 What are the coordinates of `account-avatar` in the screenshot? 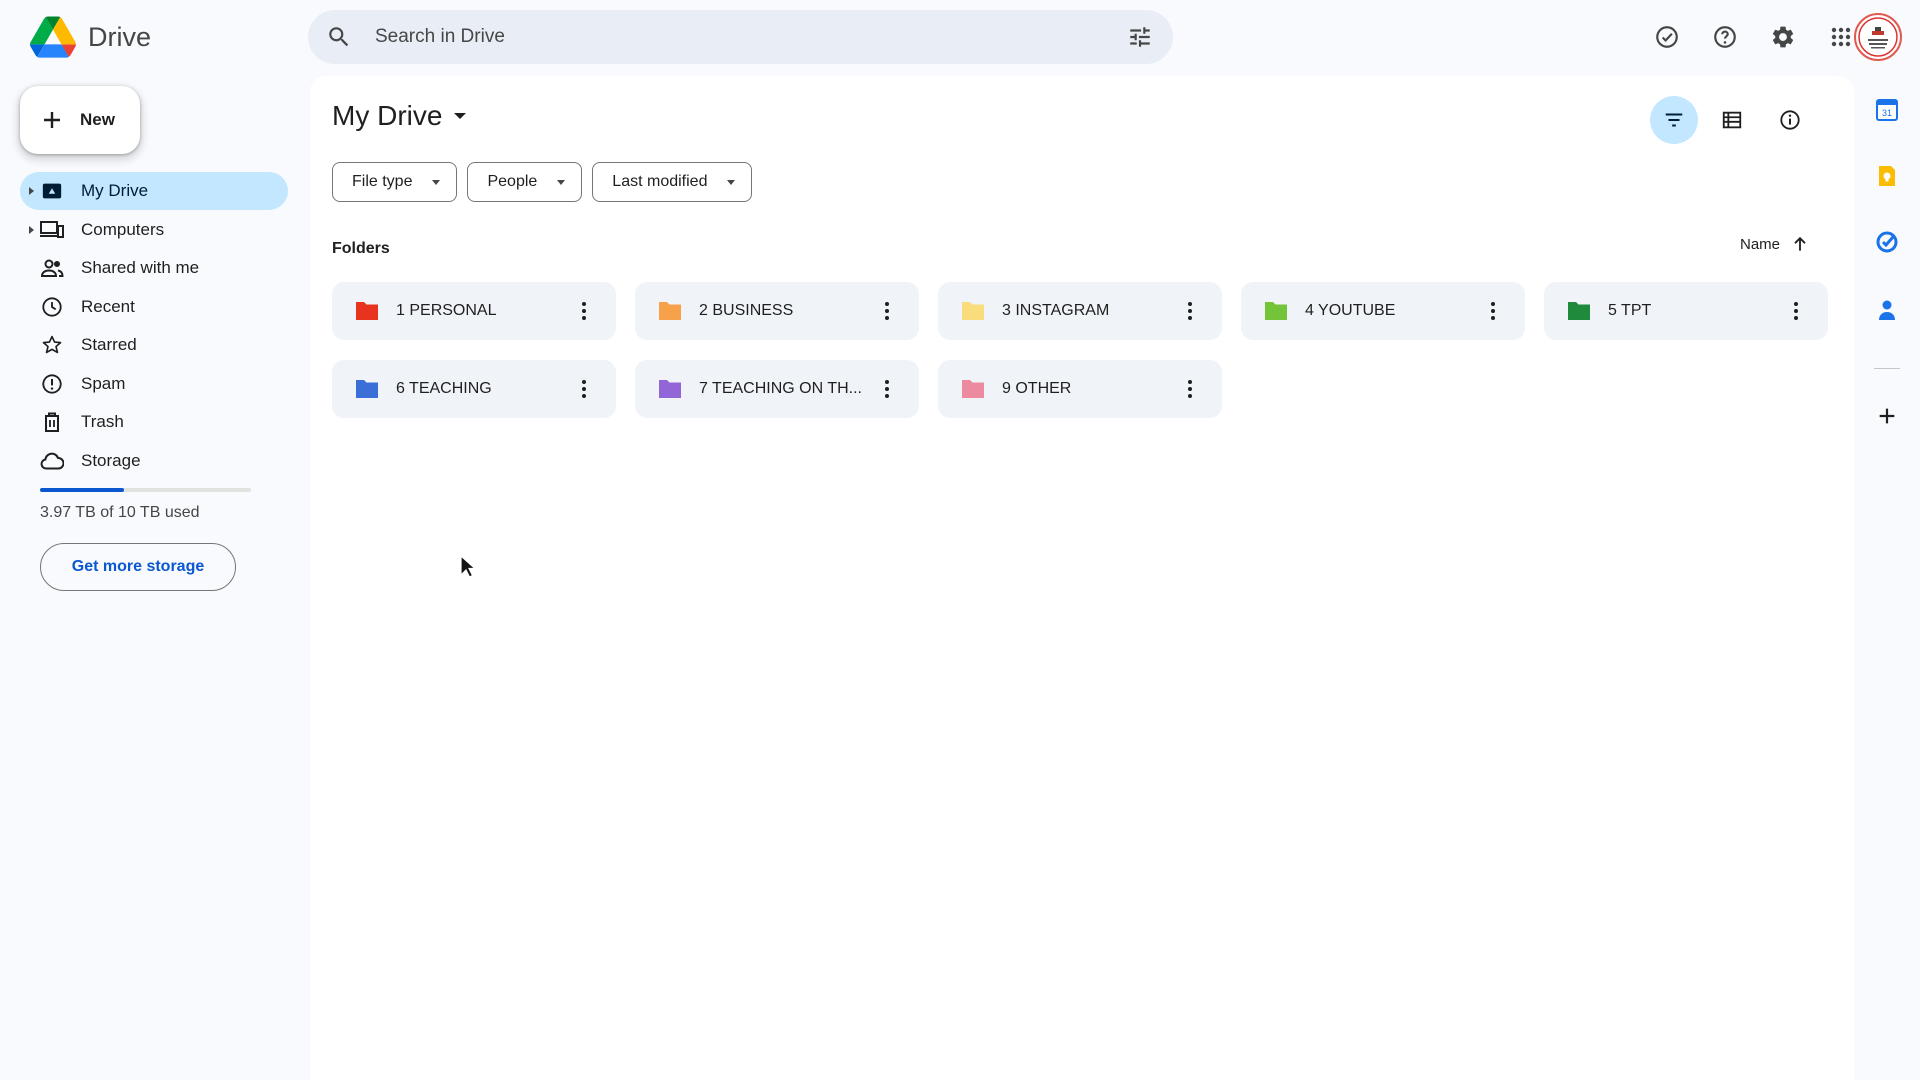 It's located at (1878, 37).